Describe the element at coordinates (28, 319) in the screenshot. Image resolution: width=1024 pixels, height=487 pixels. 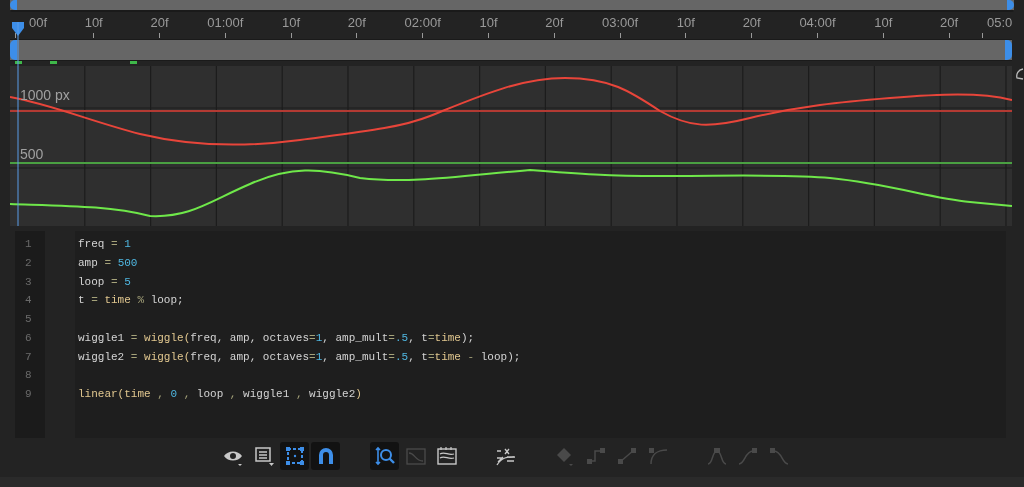
I see `line-number: 5` at that location.